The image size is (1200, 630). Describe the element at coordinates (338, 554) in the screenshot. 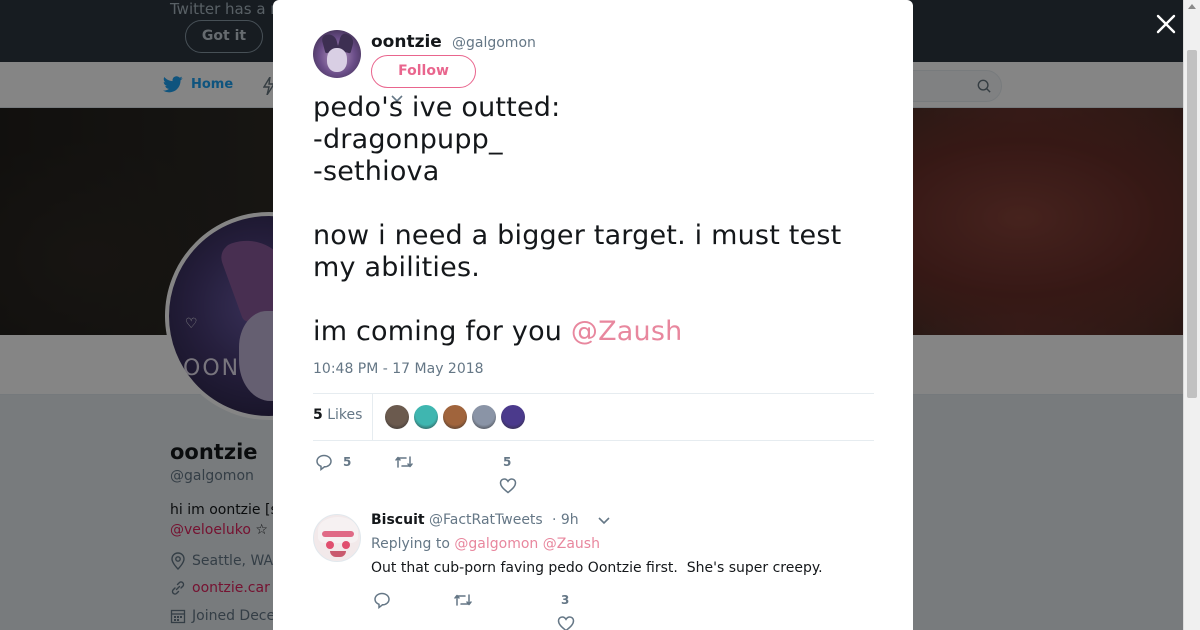

I see `avatar-mouth` at that location.